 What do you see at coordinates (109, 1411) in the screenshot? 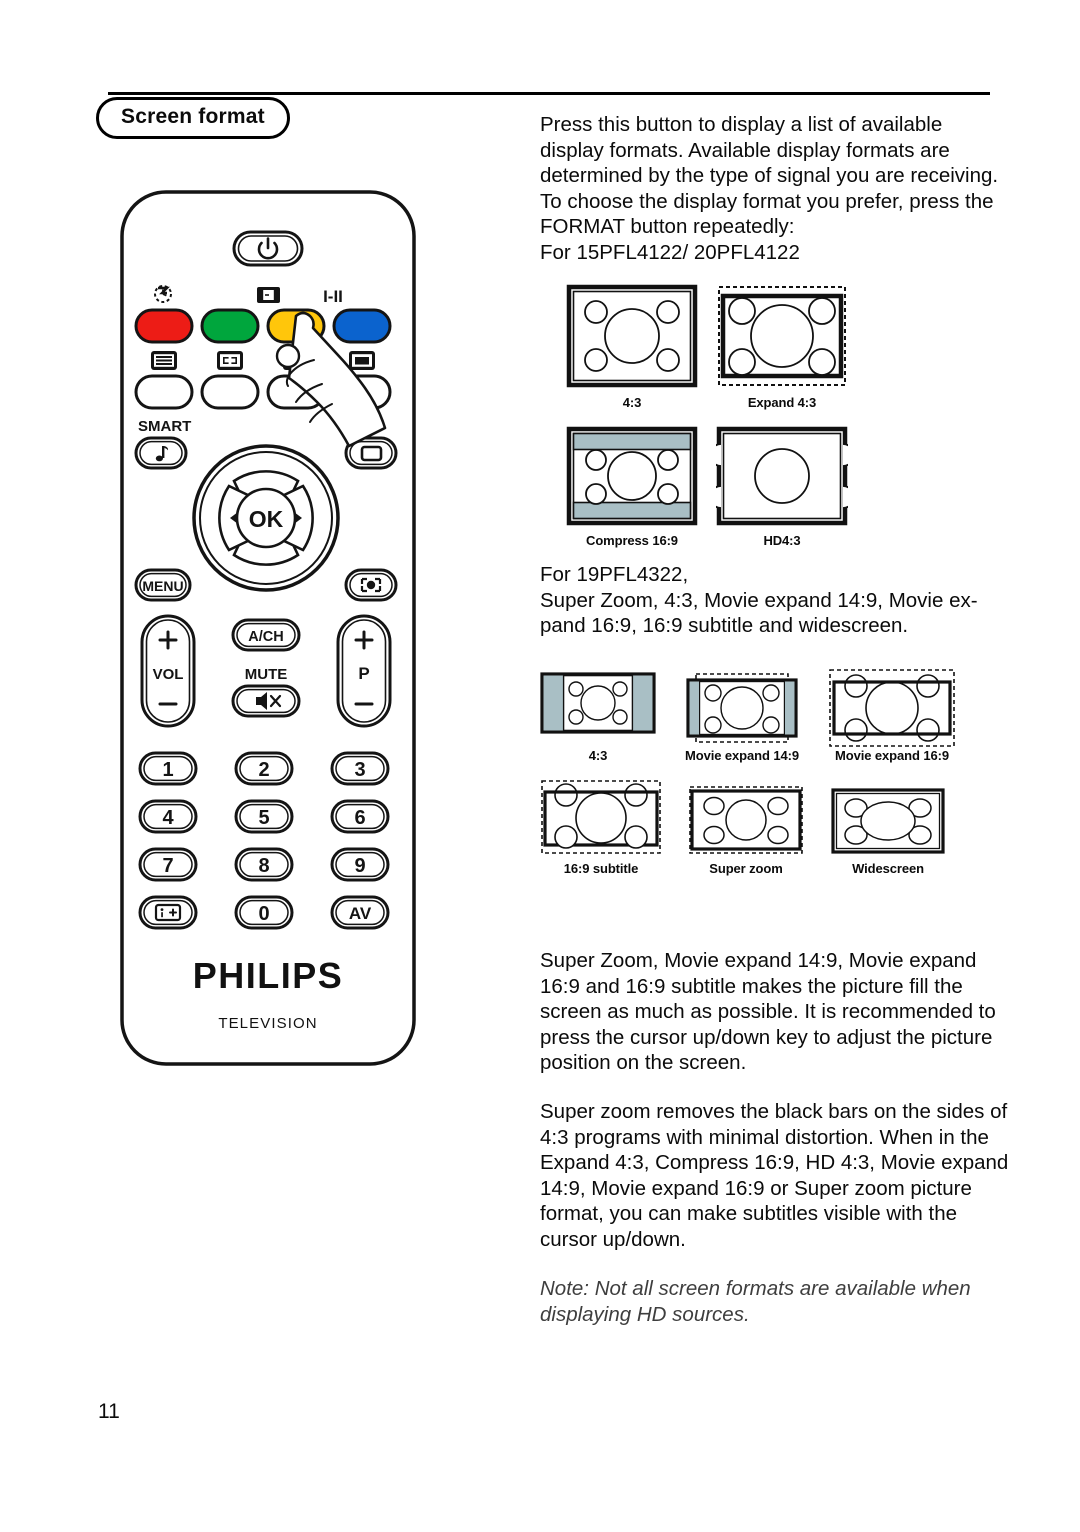
I see `page-number: 11` at bounding box center [109, 1411].